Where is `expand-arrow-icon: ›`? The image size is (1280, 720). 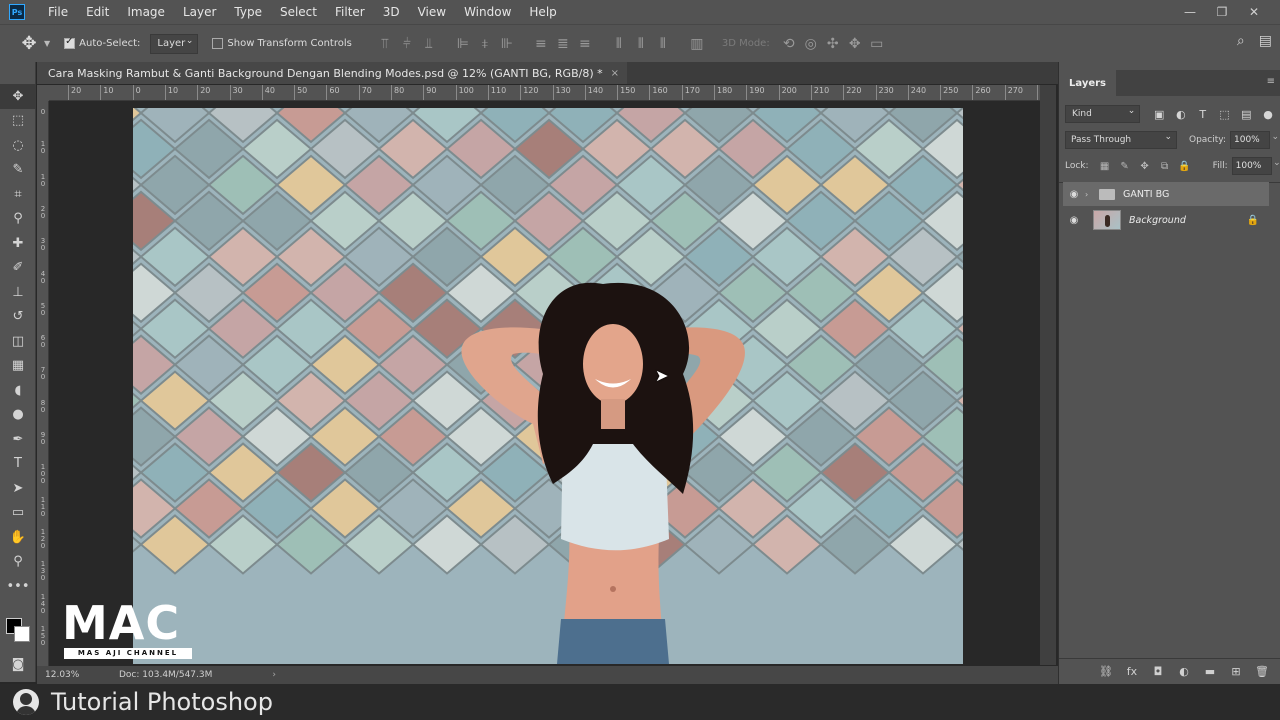 expand-arrow-icon: › is located at coordinates (1090, 194).